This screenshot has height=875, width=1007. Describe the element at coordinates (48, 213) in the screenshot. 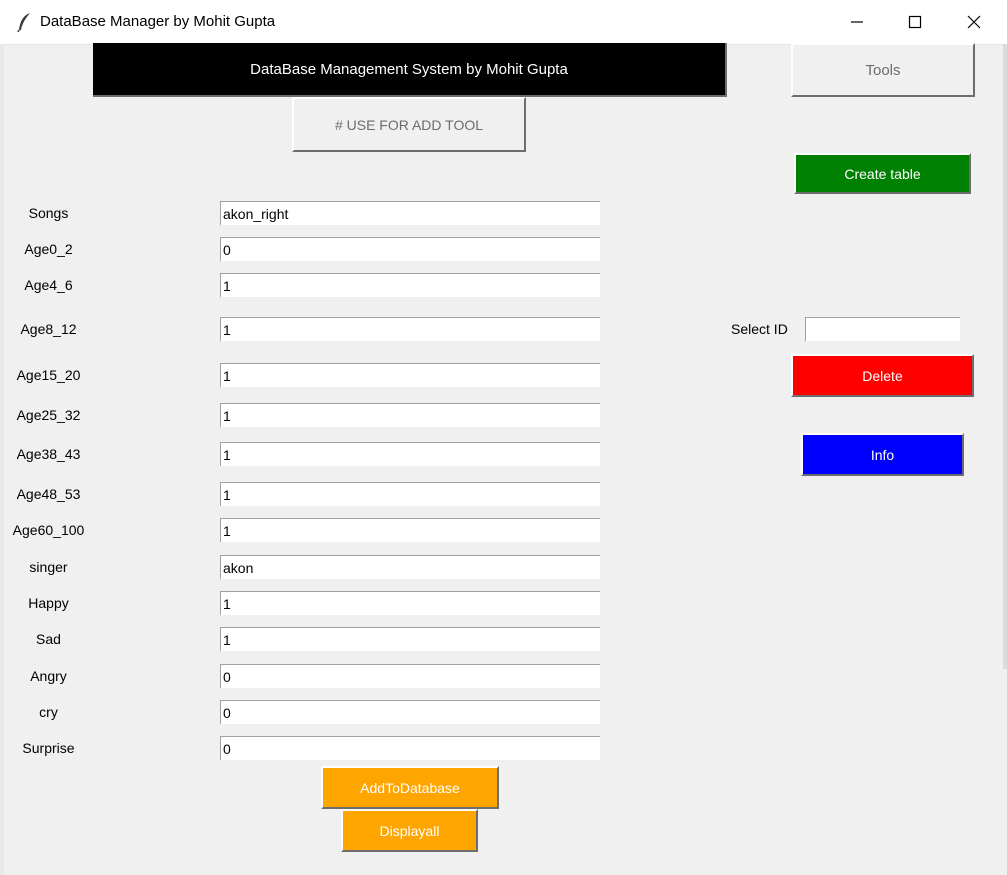

I see `songs-label: Songs` at that location.